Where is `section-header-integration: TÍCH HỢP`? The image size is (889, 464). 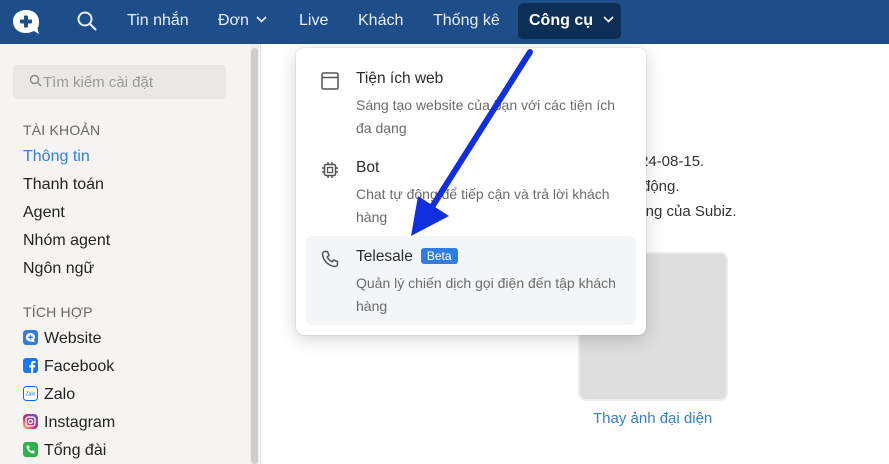 section-header-integration: TÍCH HỢP is located at coordinates (58, 312).